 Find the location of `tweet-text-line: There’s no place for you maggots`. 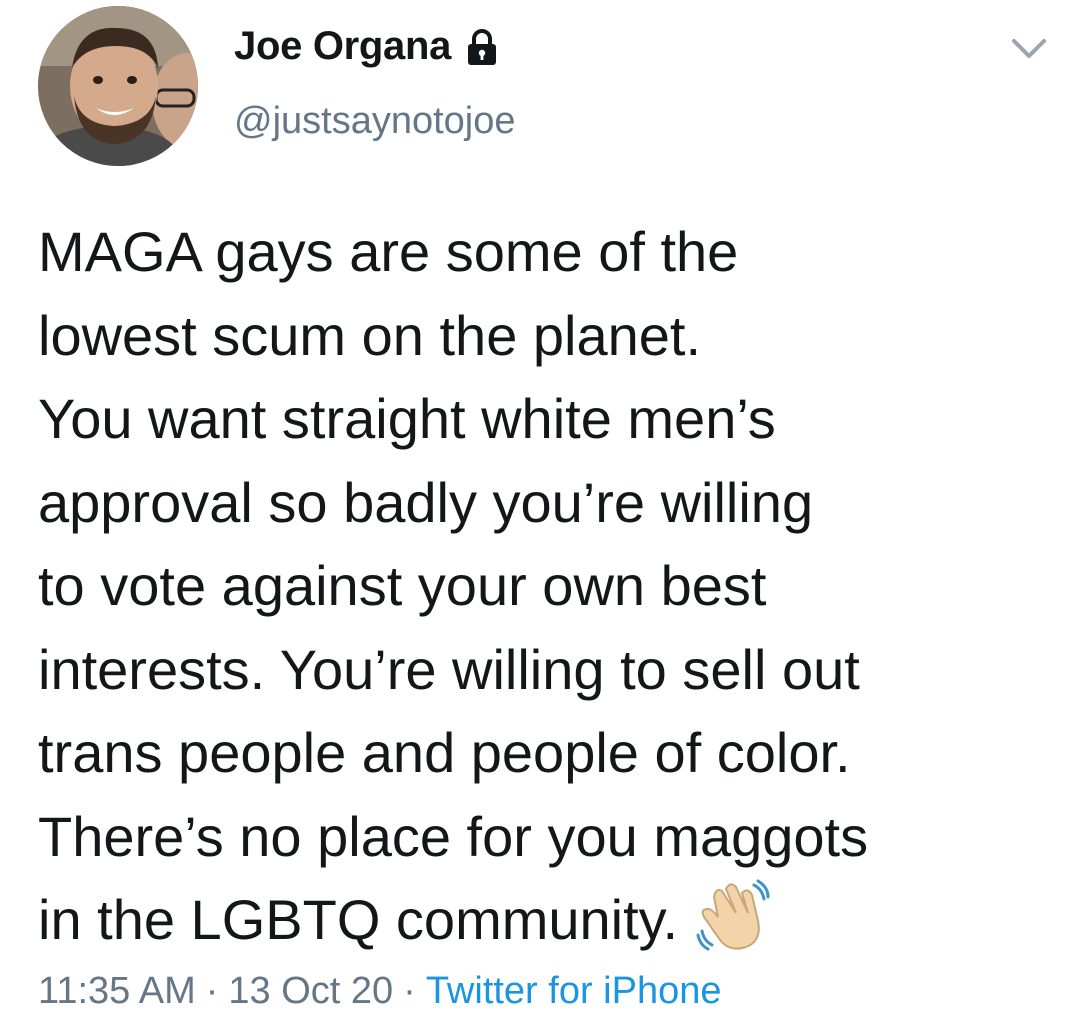

tweet-text-line: There’s no place for you maggots is located at coordinates (453, 836).